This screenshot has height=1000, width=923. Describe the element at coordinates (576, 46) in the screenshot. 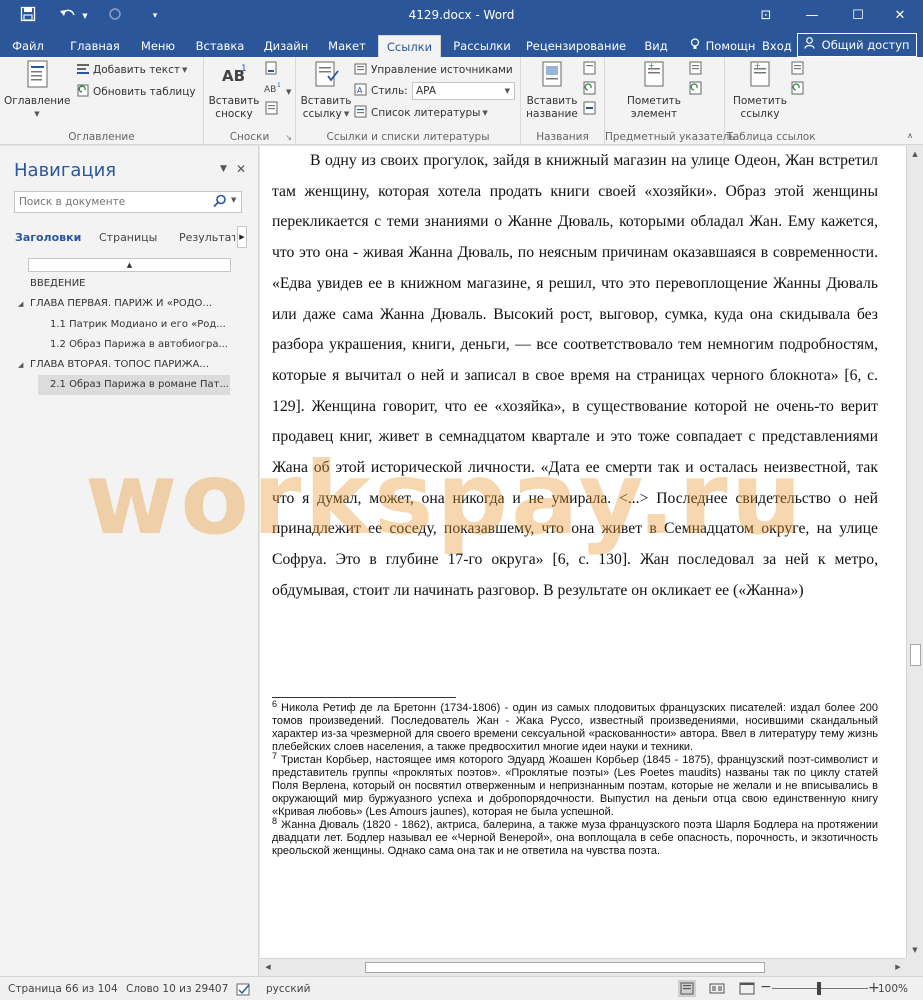

I see `tab-review: Рецензирование` at that location.